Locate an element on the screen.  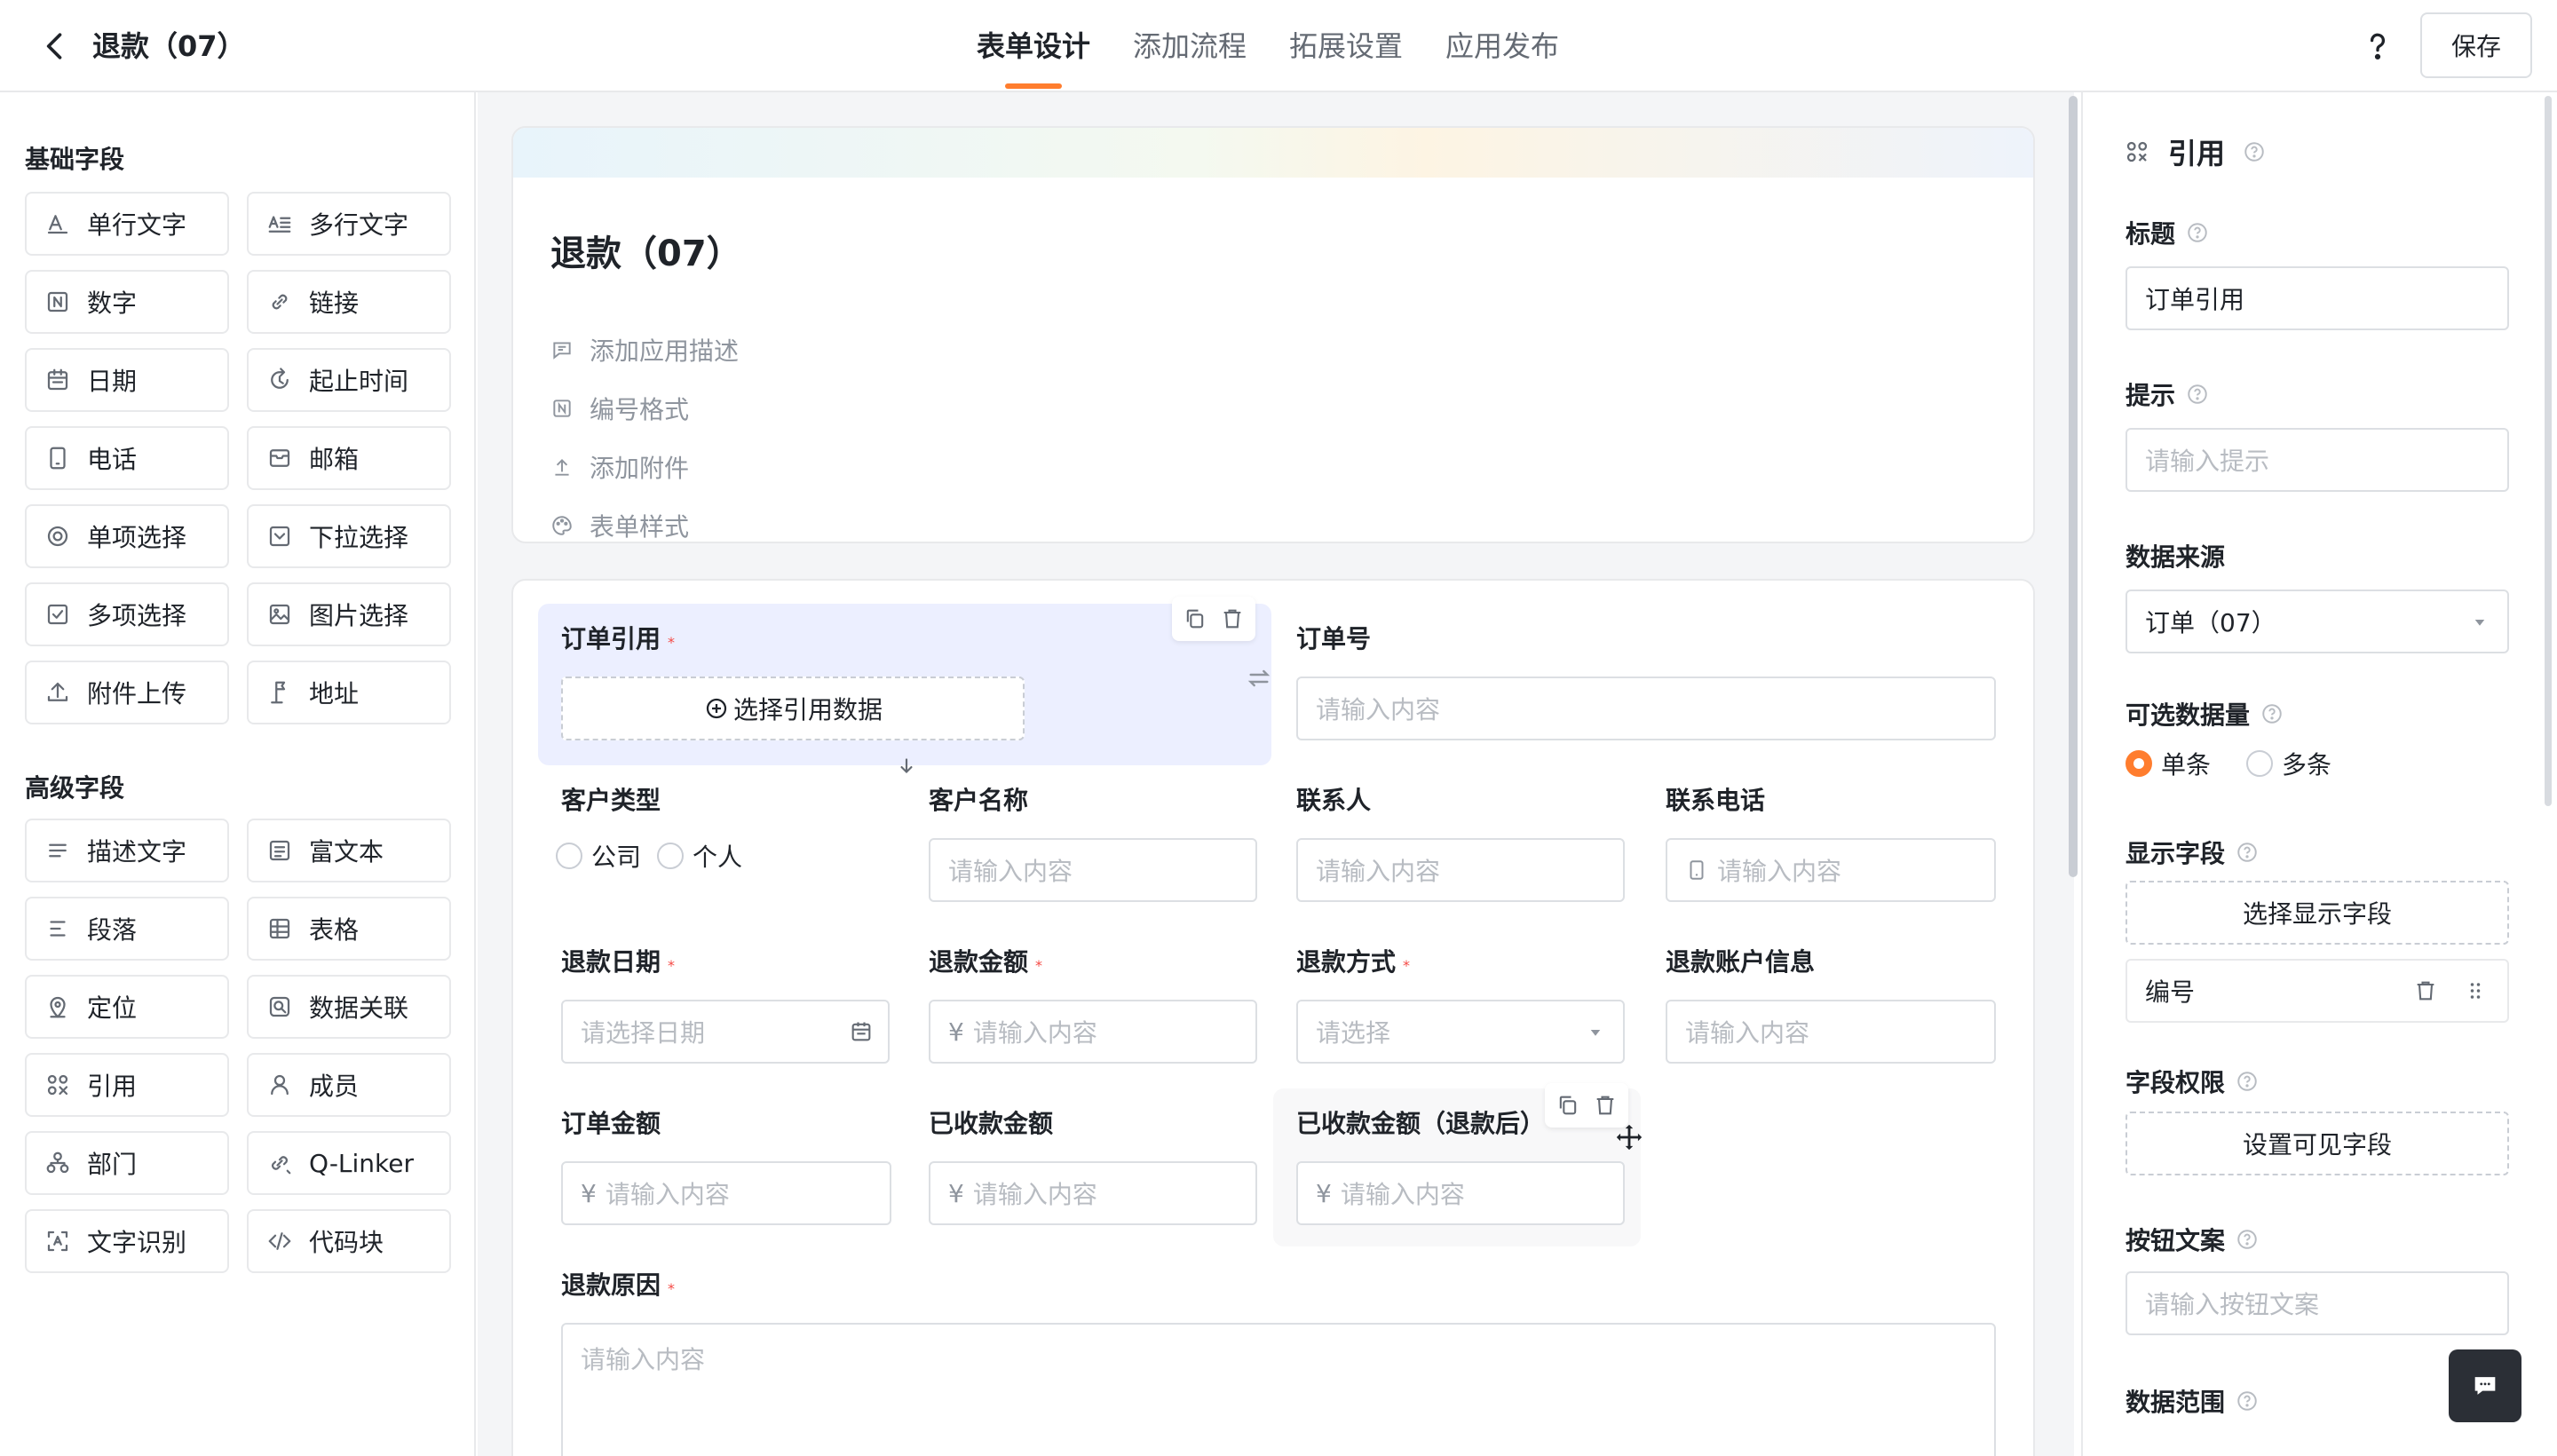
field-chip-phone: 电话 is located at coordinates (127, 458).